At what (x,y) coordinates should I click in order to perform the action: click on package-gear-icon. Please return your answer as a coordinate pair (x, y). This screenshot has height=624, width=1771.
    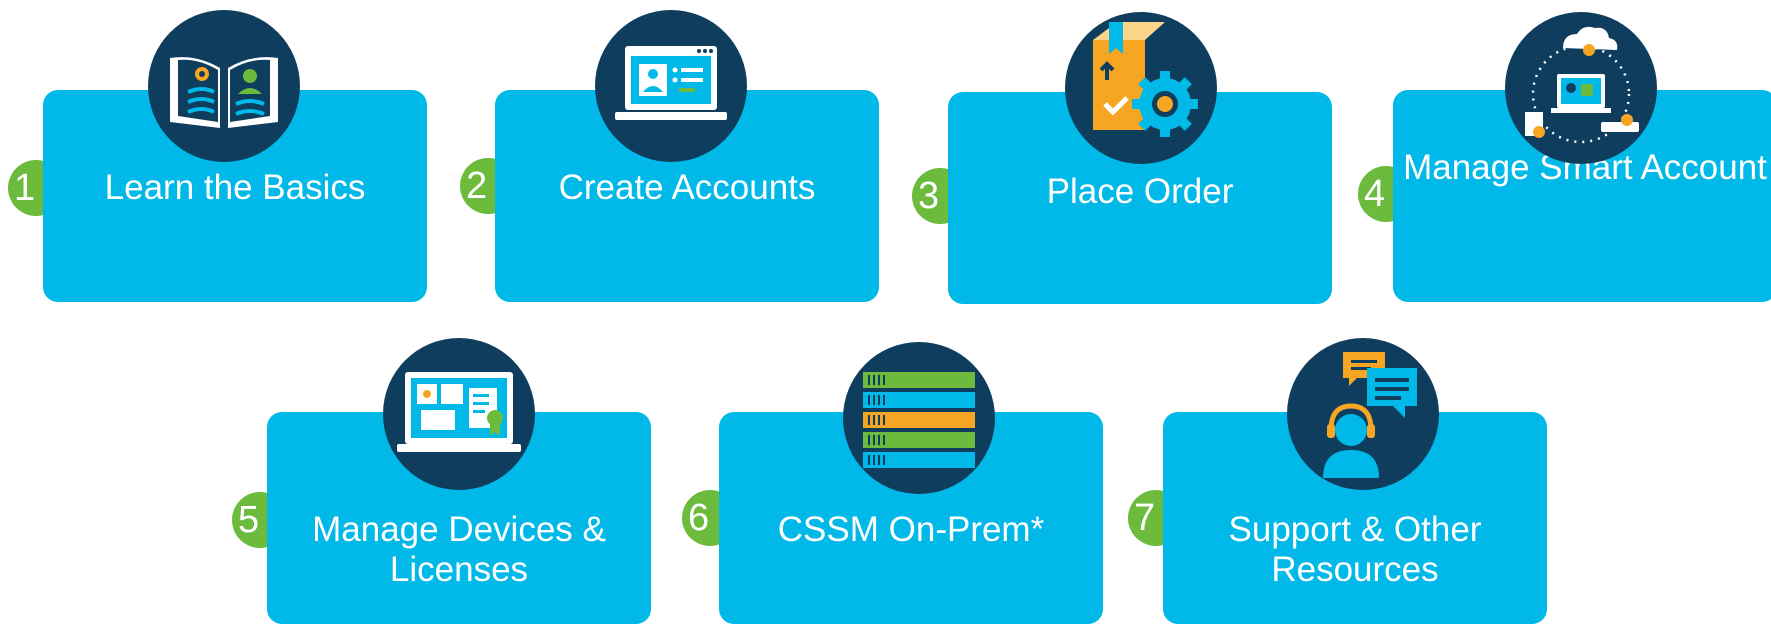
    Looking at the image, I should click on (1141, 88).